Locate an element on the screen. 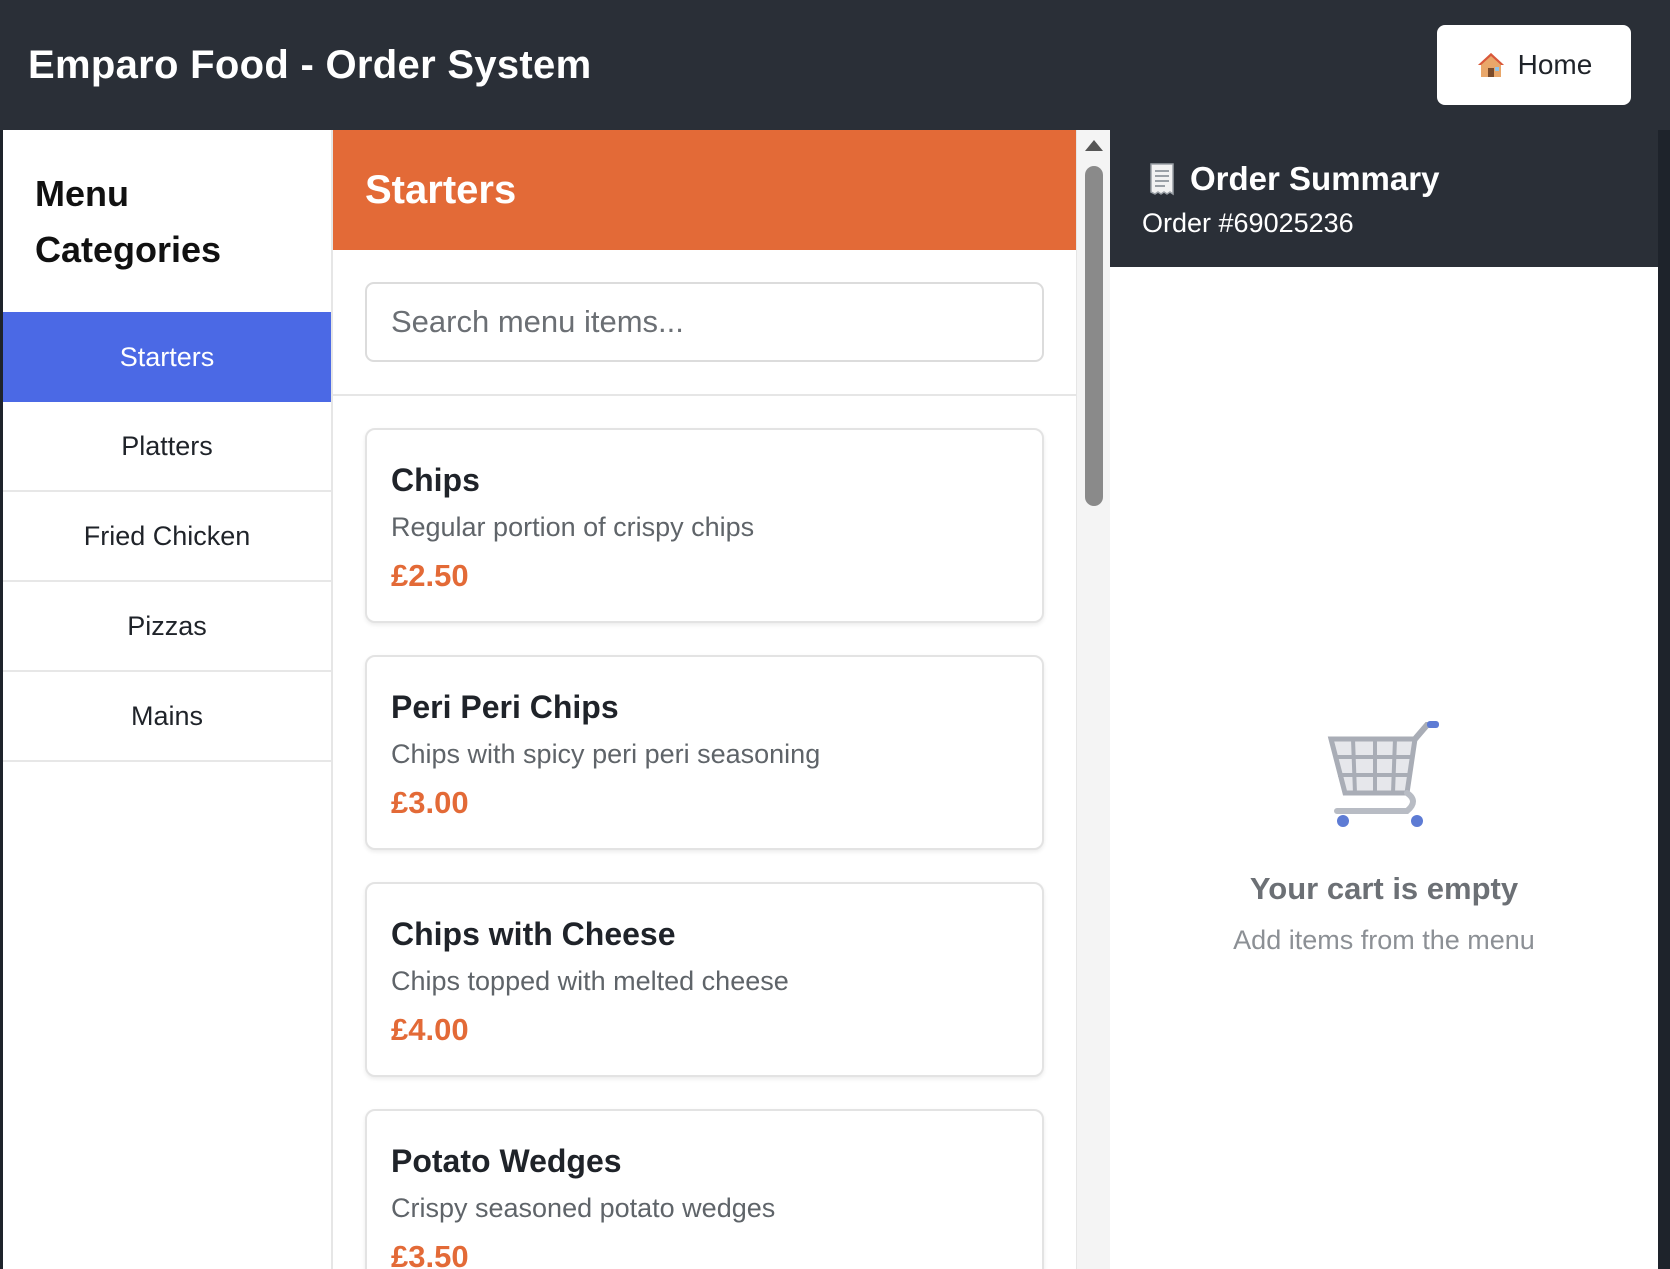 This screenshot has height=1269, width=1670. item-description: Chips with spicy peri peri seasoning is located at coordinates (606, 754).